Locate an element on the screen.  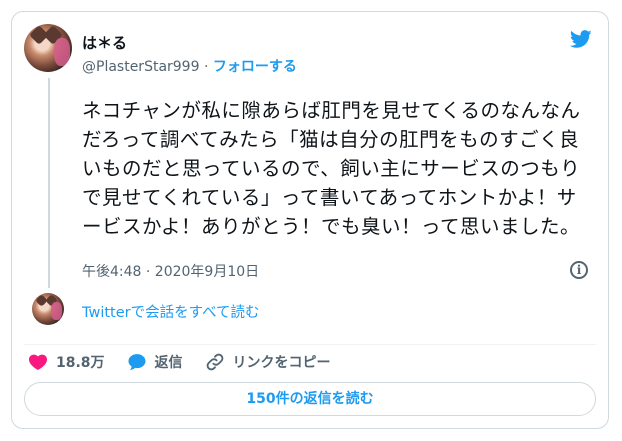
follow-button: フォローする is located at coordinates (255, 67).